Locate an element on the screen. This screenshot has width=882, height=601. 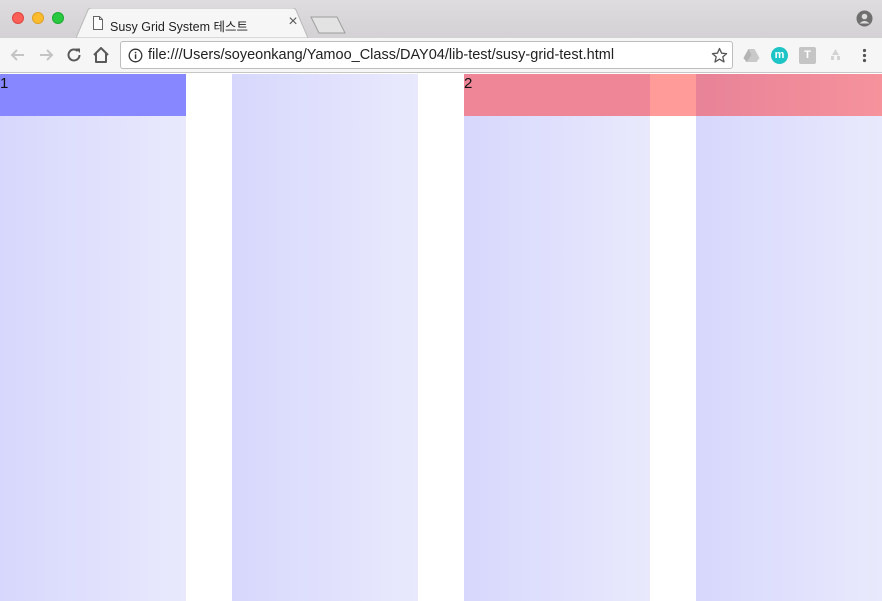
drive-icon is located at coordinates (751, 55).